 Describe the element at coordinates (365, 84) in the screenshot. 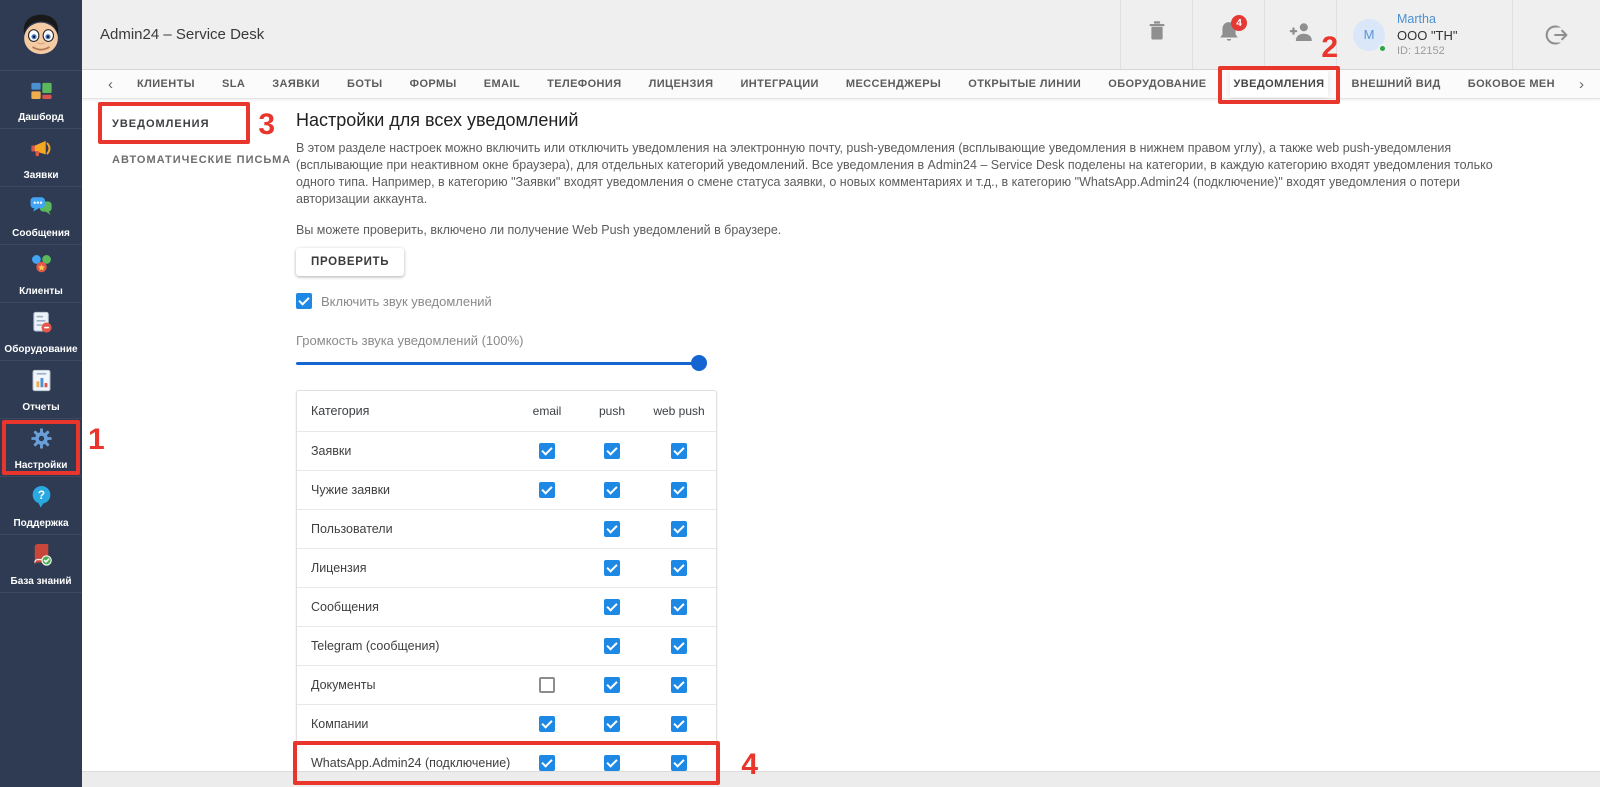

I see `tab-боты: БОТЫ` at that location.